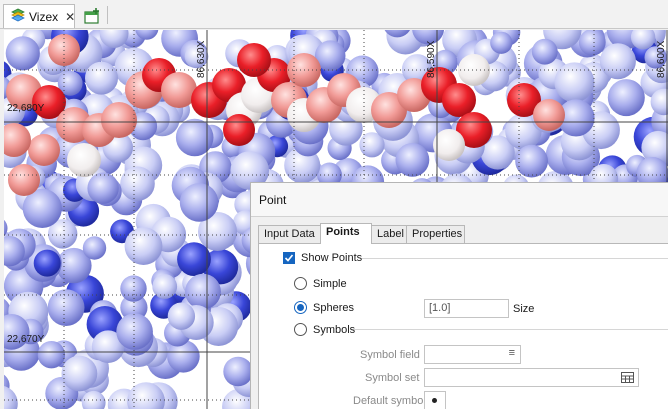 The height and width of the screenshot is (409, 668). I want to click on tab-properties: Properties, so click(435, 234).